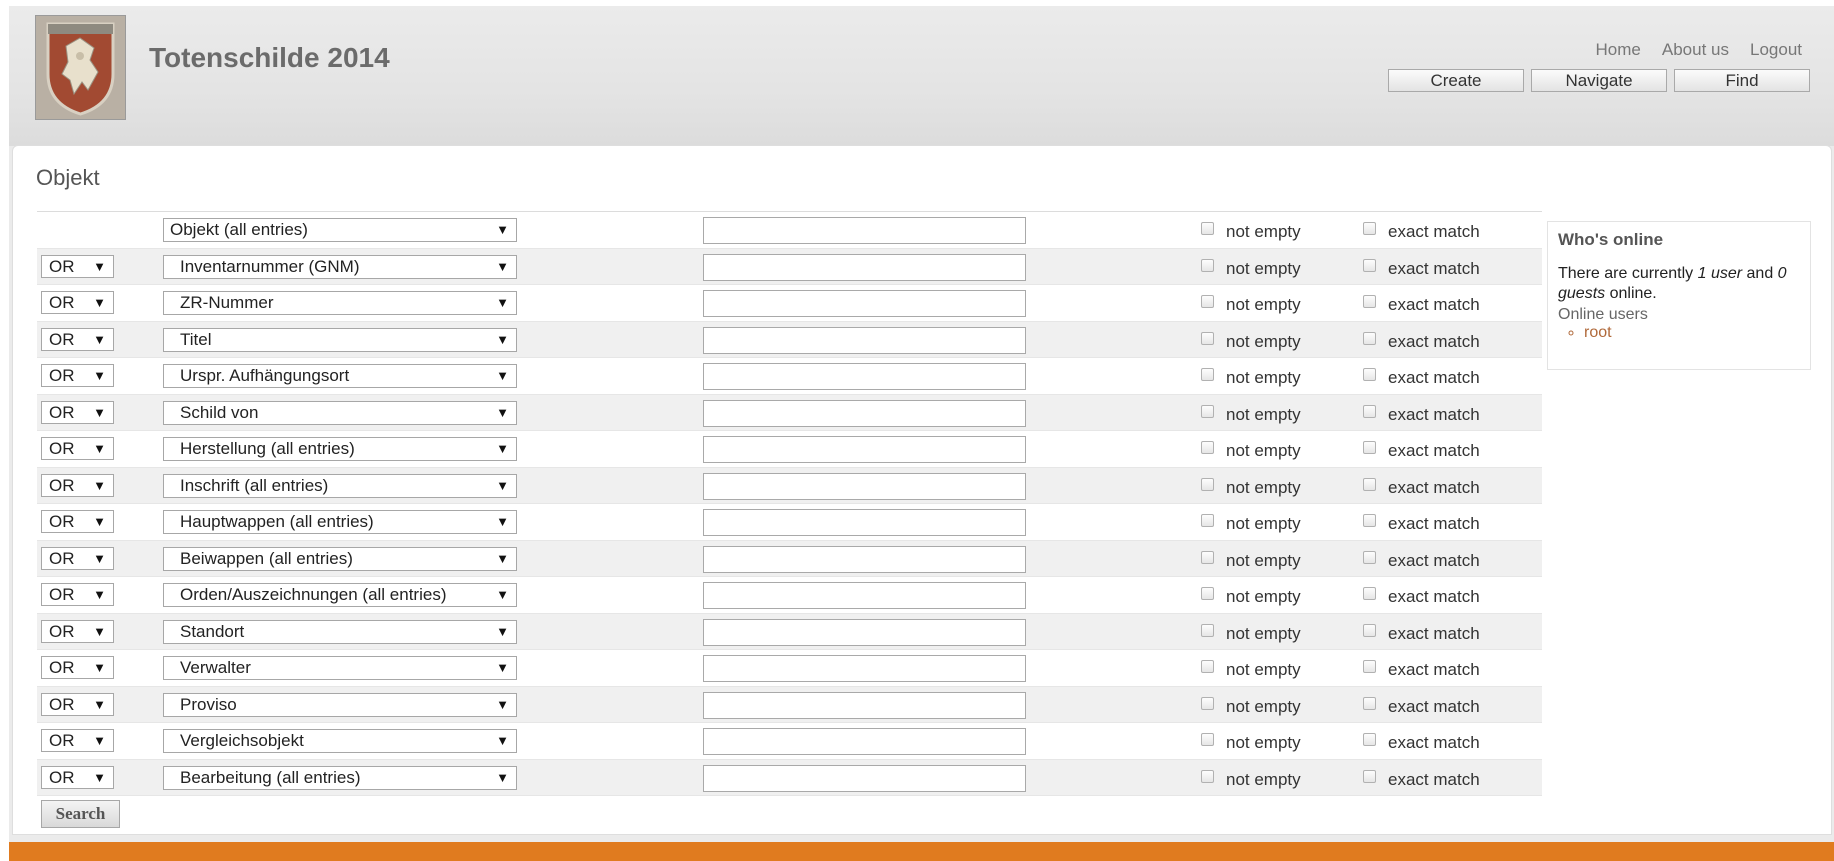 The height and width of the screenshot is (861, 1834). Describe the element at coordinates (196, 339) in the screenshot. I see `field-select-value: Titel` at that location.